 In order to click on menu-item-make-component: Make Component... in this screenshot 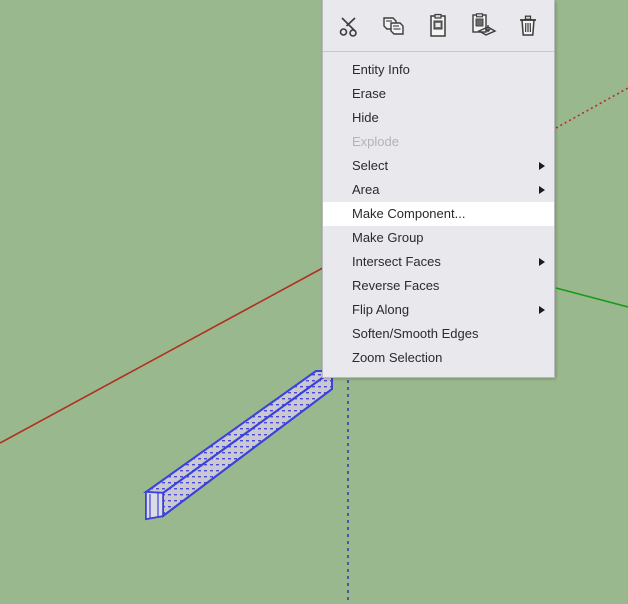, I will do `click(438, 214)`.